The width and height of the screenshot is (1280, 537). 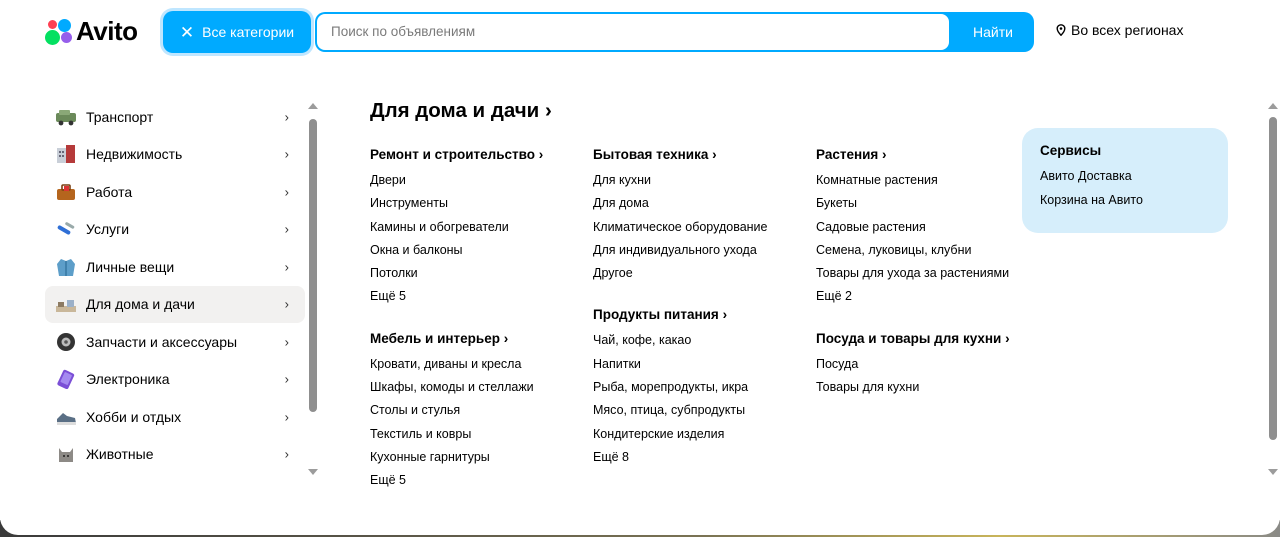 I want to click on sidebar-item-label: Запчасти и аксессуары, so click(x=162, y=341).